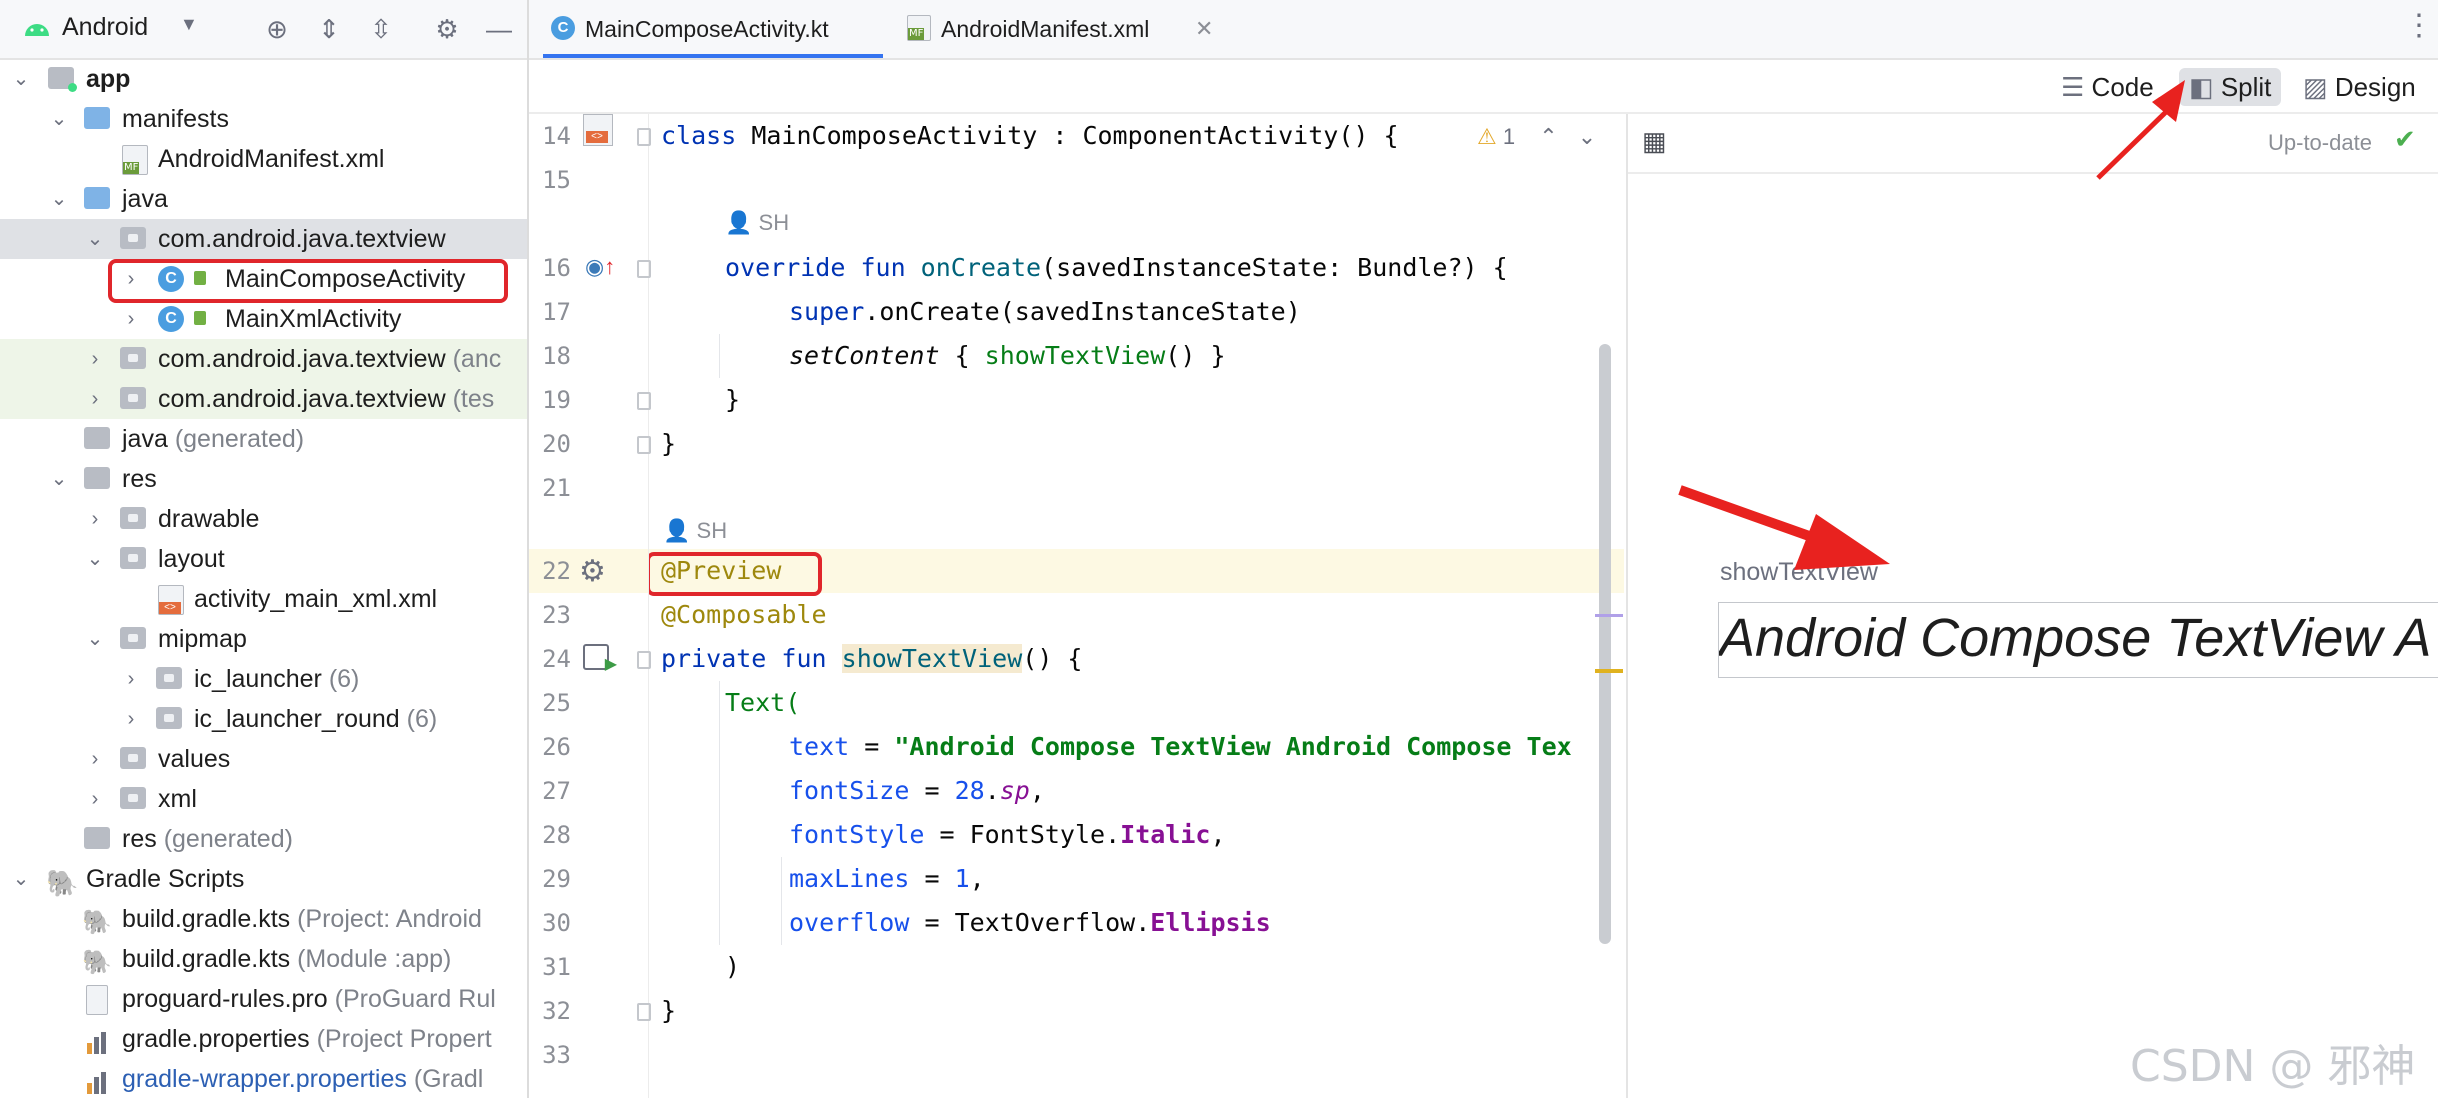 This screenshot has width=2438, height=1098. Describe the element at coordinates (1204, 29) in the screenshot. I see `close-icon: ✕` at that location.